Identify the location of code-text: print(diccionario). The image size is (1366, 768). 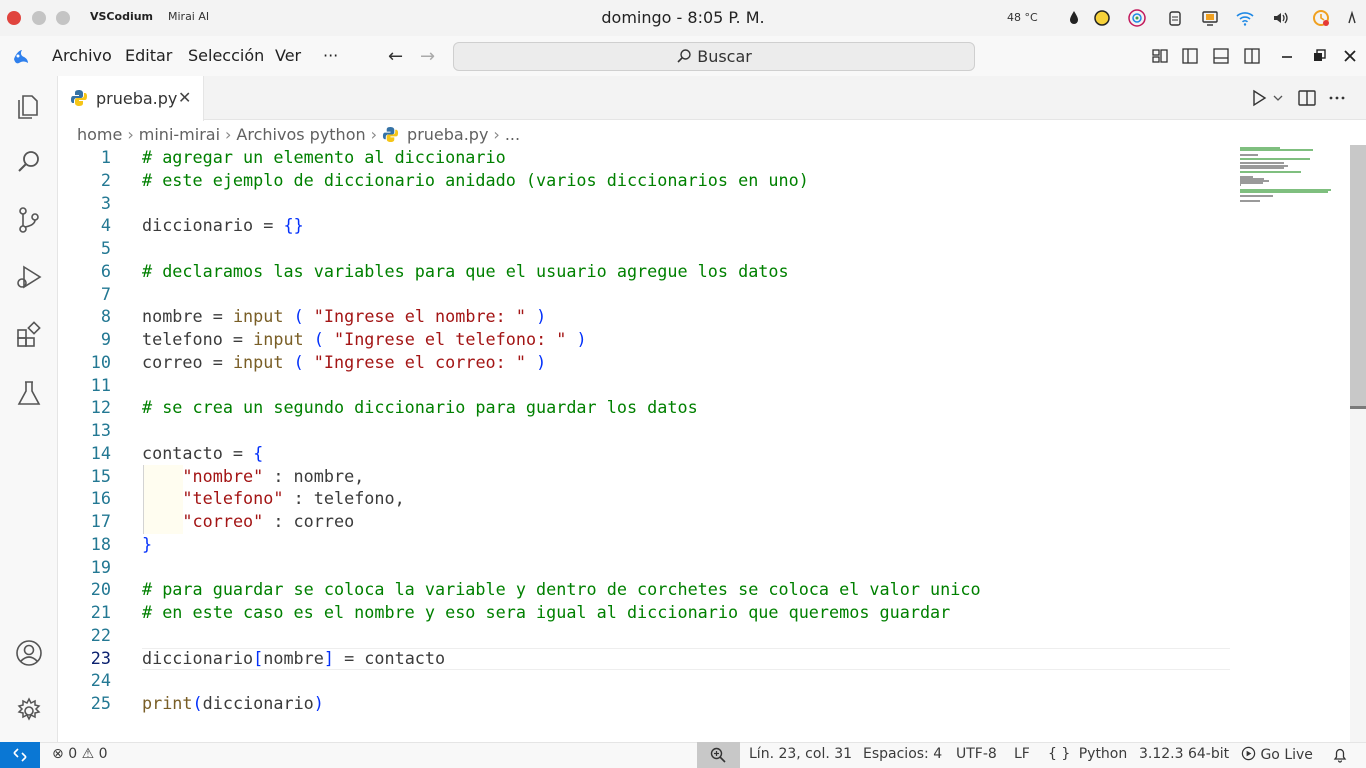
(233, 703).